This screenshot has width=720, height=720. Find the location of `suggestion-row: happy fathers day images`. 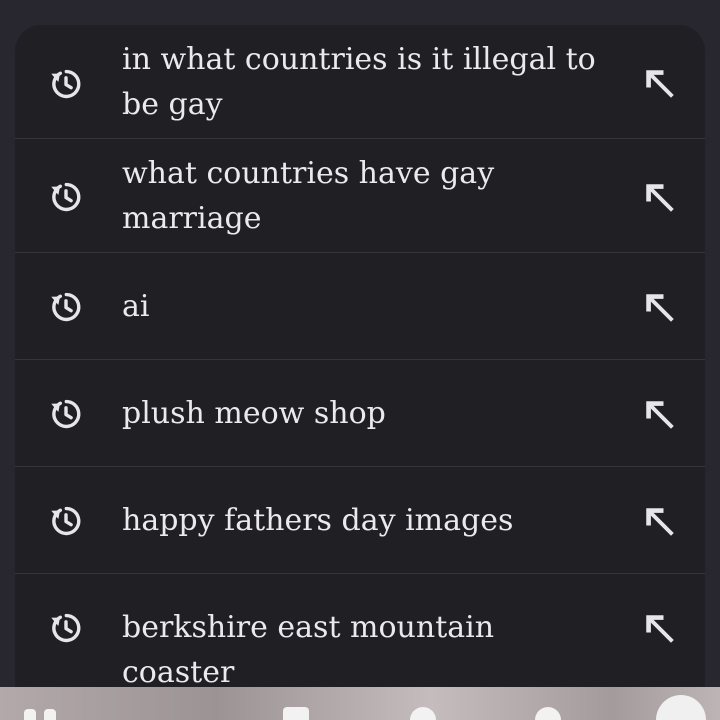

suggestion-row: happy fathers day images is located at coordinates (360, 520).